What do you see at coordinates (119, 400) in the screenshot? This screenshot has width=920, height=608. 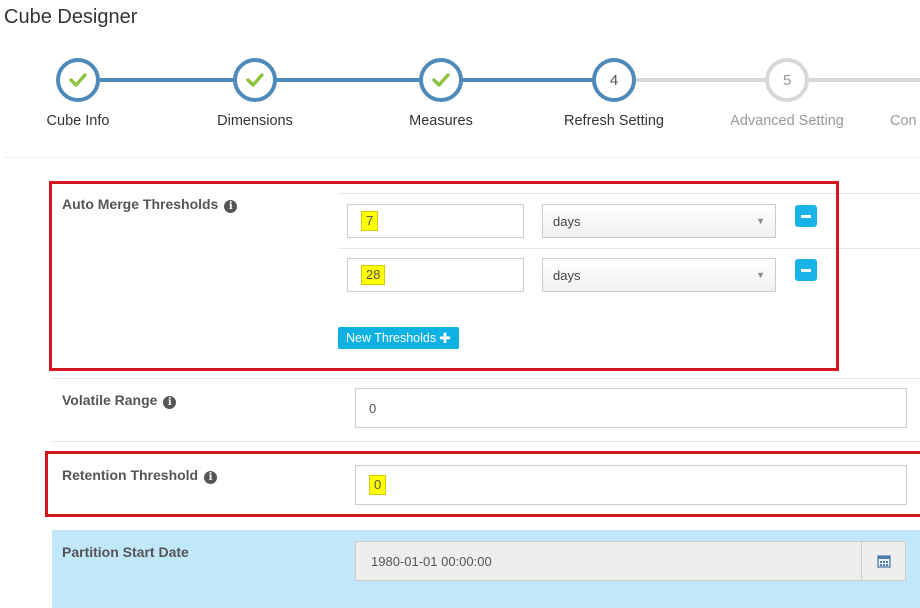 I see `volatile-range-label: Volatile Range i` at bounding box center [119, 400].